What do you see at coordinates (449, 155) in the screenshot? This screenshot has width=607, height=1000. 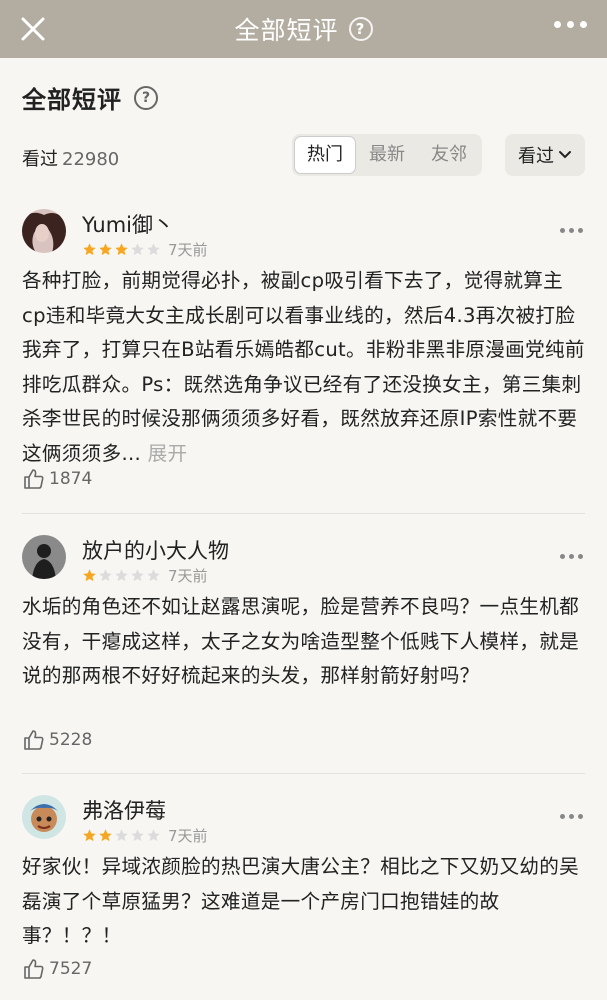 I see `tab-friends: 友邻` at bounding box center [449, 155].